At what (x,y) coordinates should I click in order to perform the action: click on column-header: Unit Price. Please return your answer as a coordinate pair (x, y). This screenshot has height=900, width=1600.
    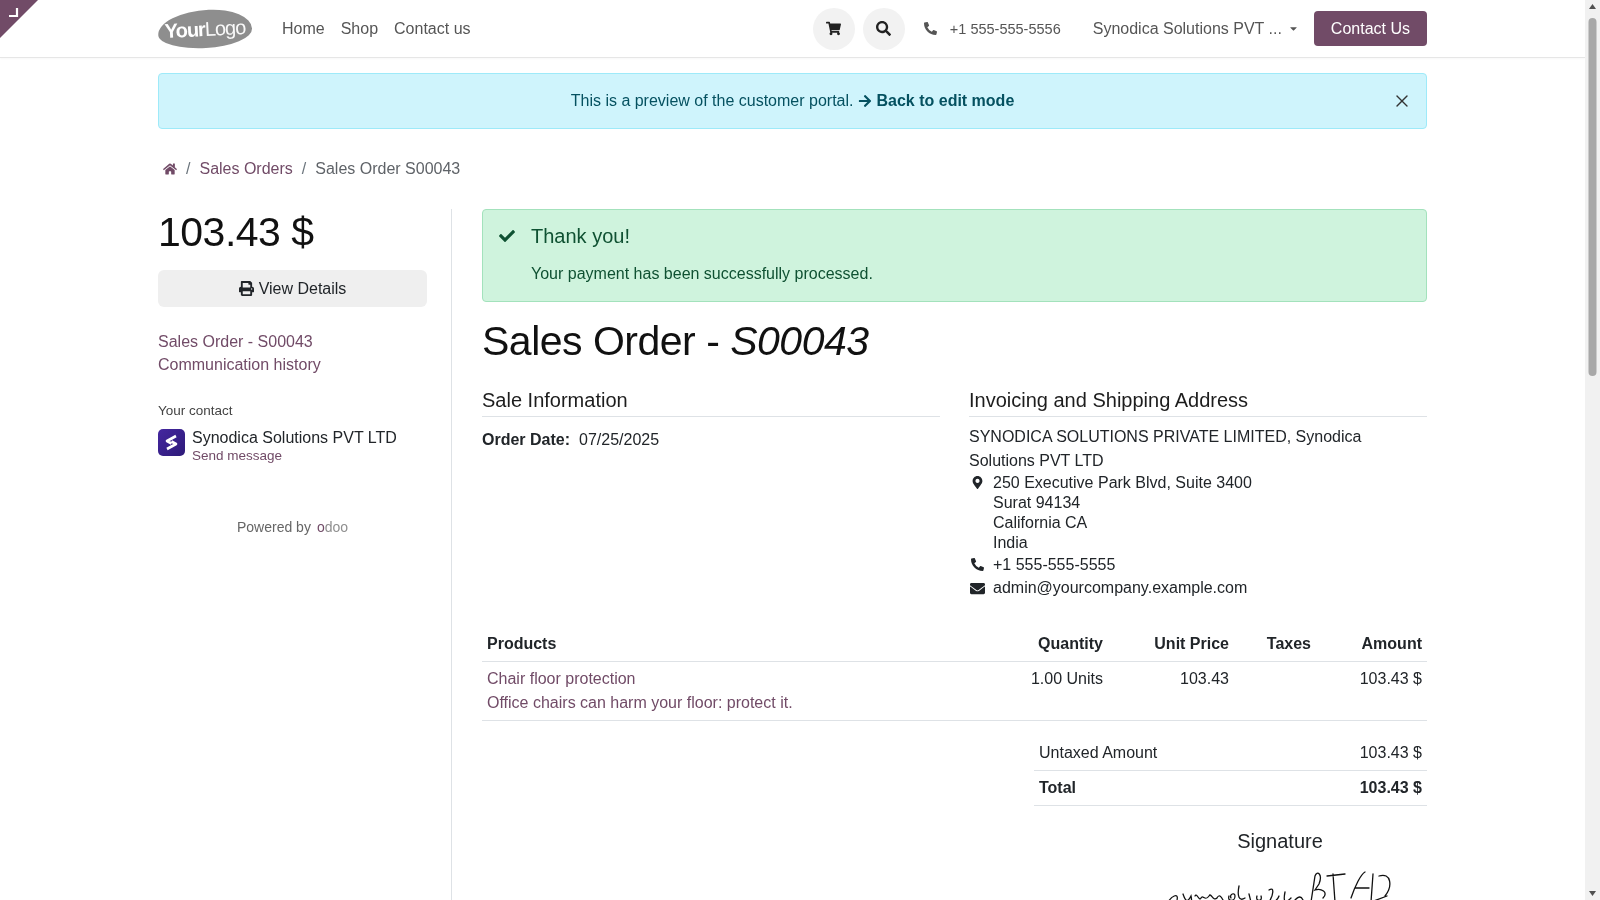
    Looking at the image, I should click on (1171, 644).